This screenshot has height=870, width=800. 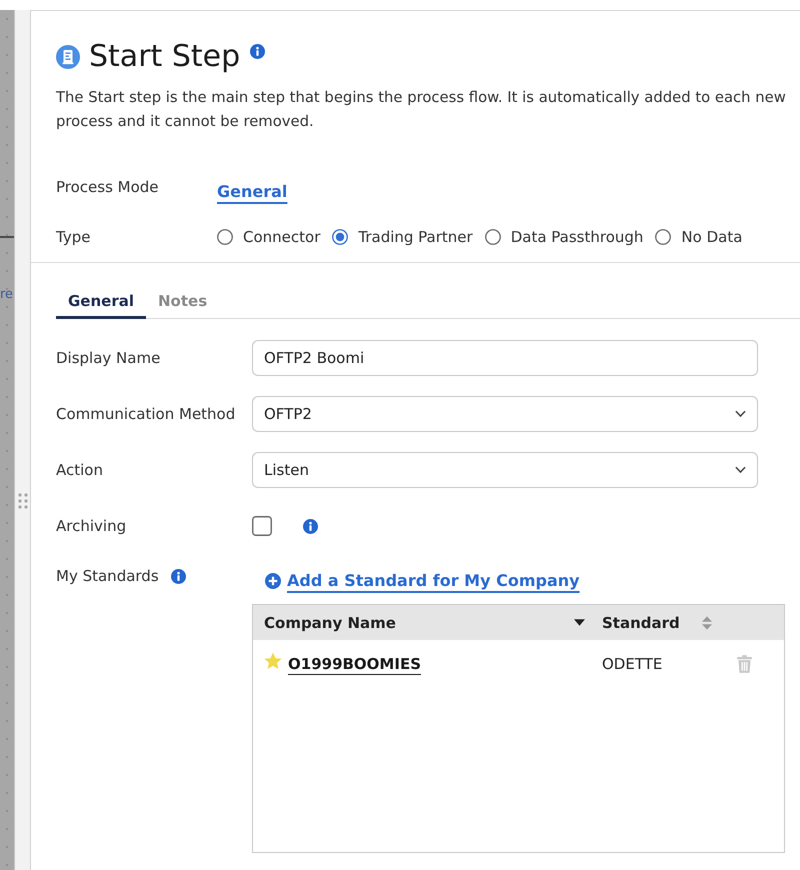 I want to click on column-header: Standard, so click(x=656, y=622).